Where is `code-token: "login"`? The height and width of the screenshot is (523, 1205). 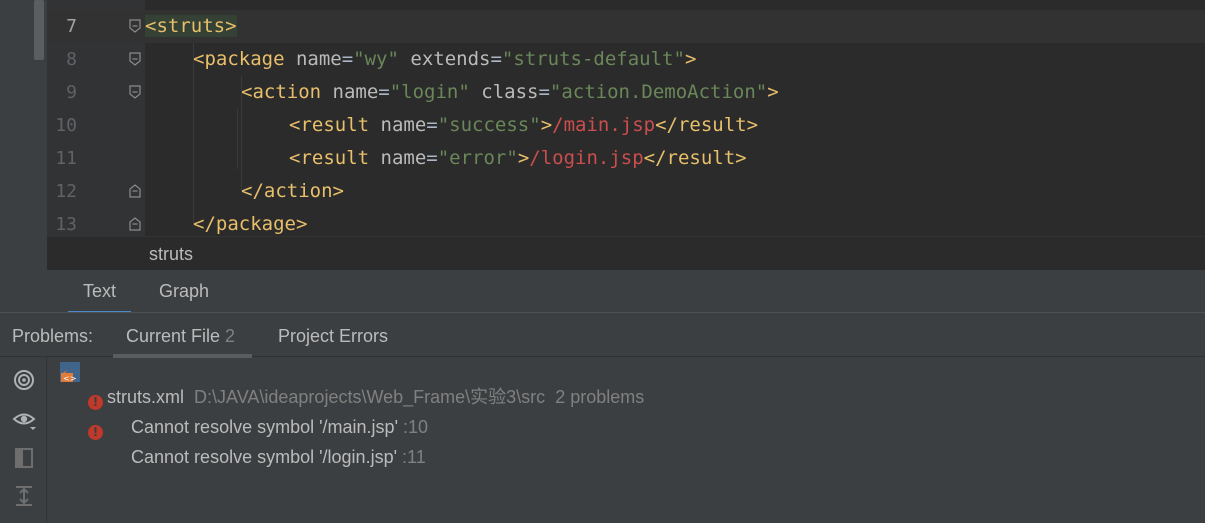
code-token: "login" is located at coordinates (429, 92).